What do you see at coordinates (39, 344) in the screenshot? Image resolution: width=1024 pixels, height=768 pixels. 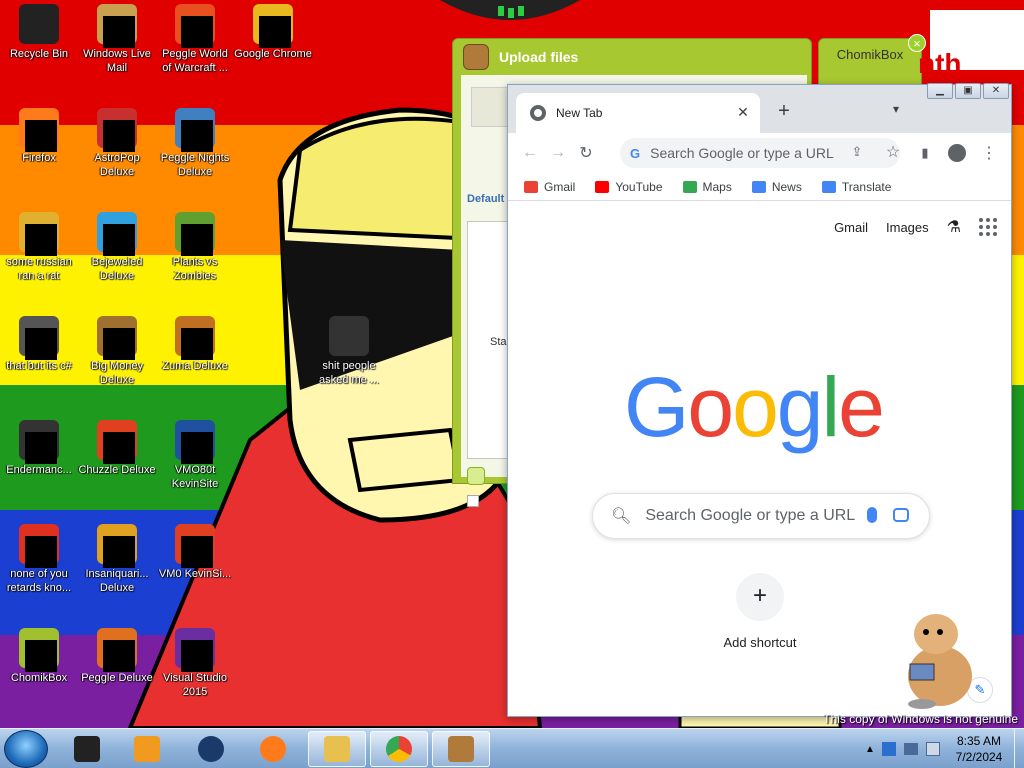 I see `desktop-icon: that but its c#` at bounding box center [39, 344].